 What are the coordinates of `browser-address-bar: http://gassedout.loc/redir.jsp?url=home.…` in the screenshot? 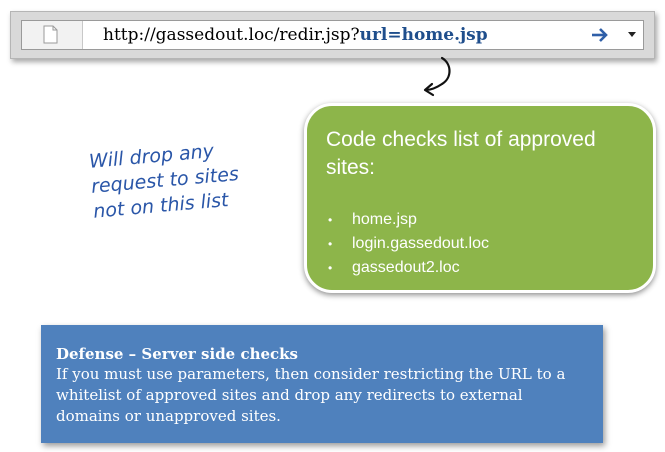 It's located at (332, 35).